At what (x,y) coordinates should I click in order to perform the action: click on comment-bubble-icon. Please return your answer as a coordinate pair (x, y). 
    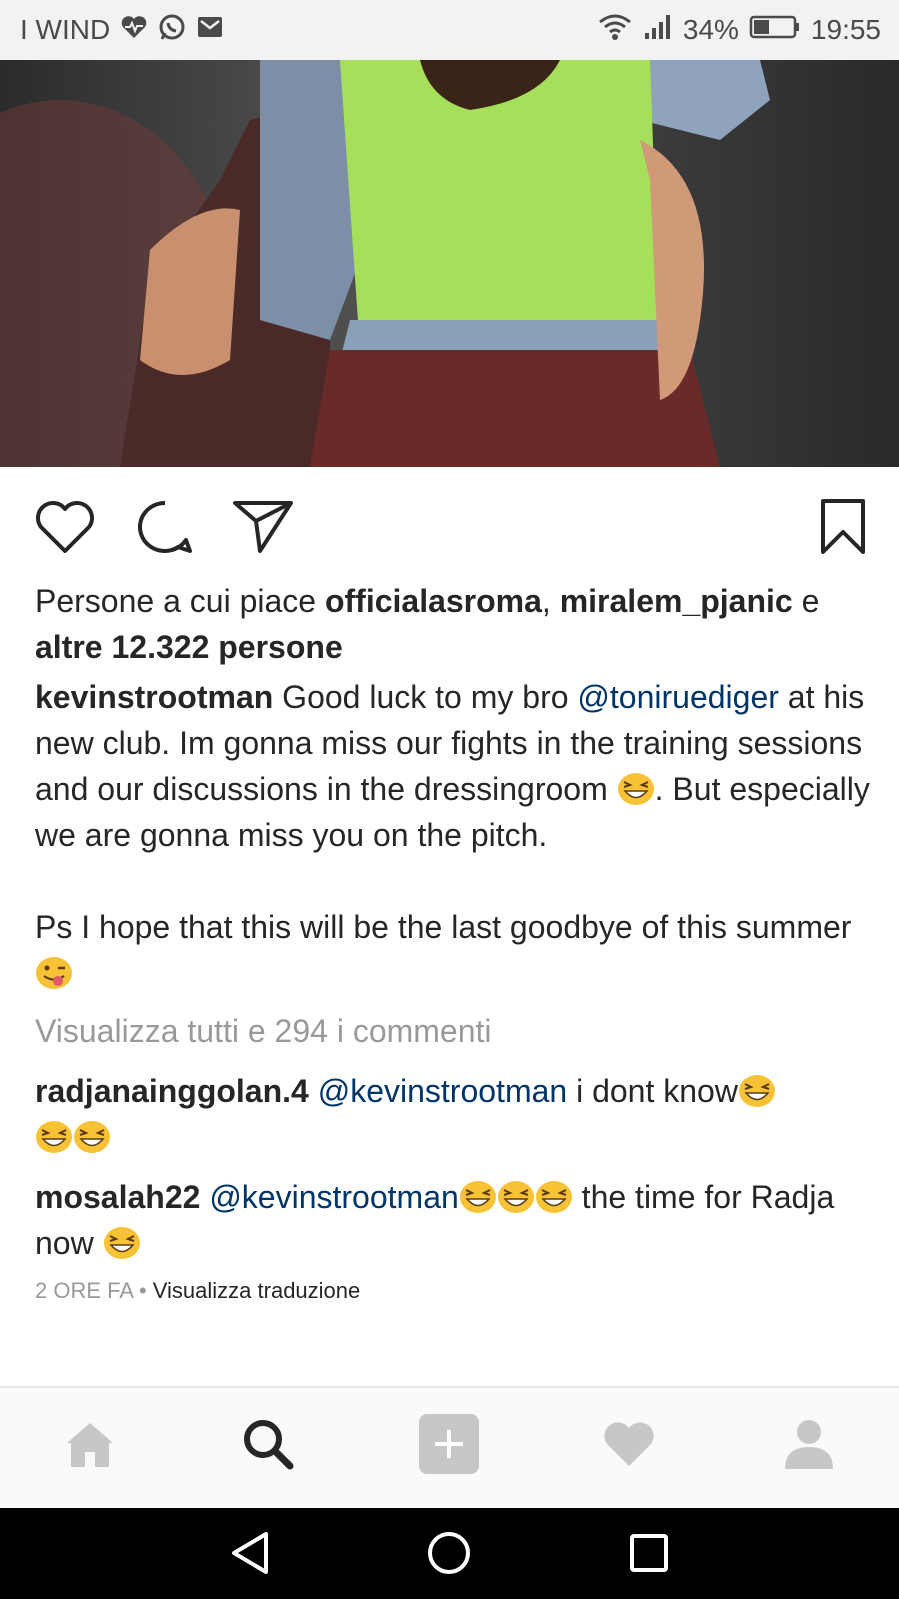
    Looking at the image, I should click on (165, 529).